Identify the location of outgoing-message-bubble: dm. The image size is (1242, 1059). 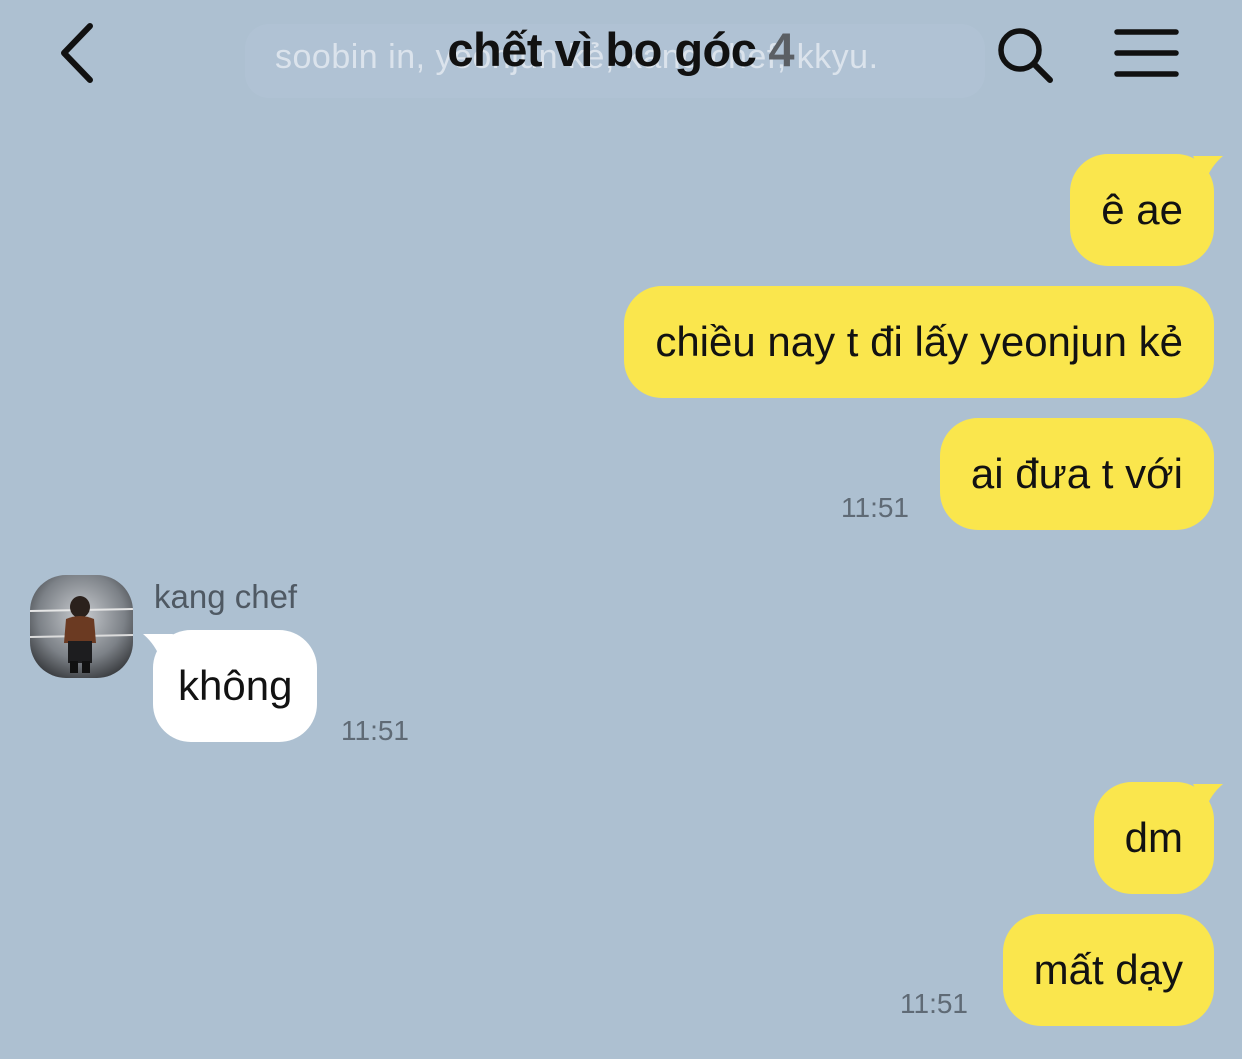
(1158, 838).